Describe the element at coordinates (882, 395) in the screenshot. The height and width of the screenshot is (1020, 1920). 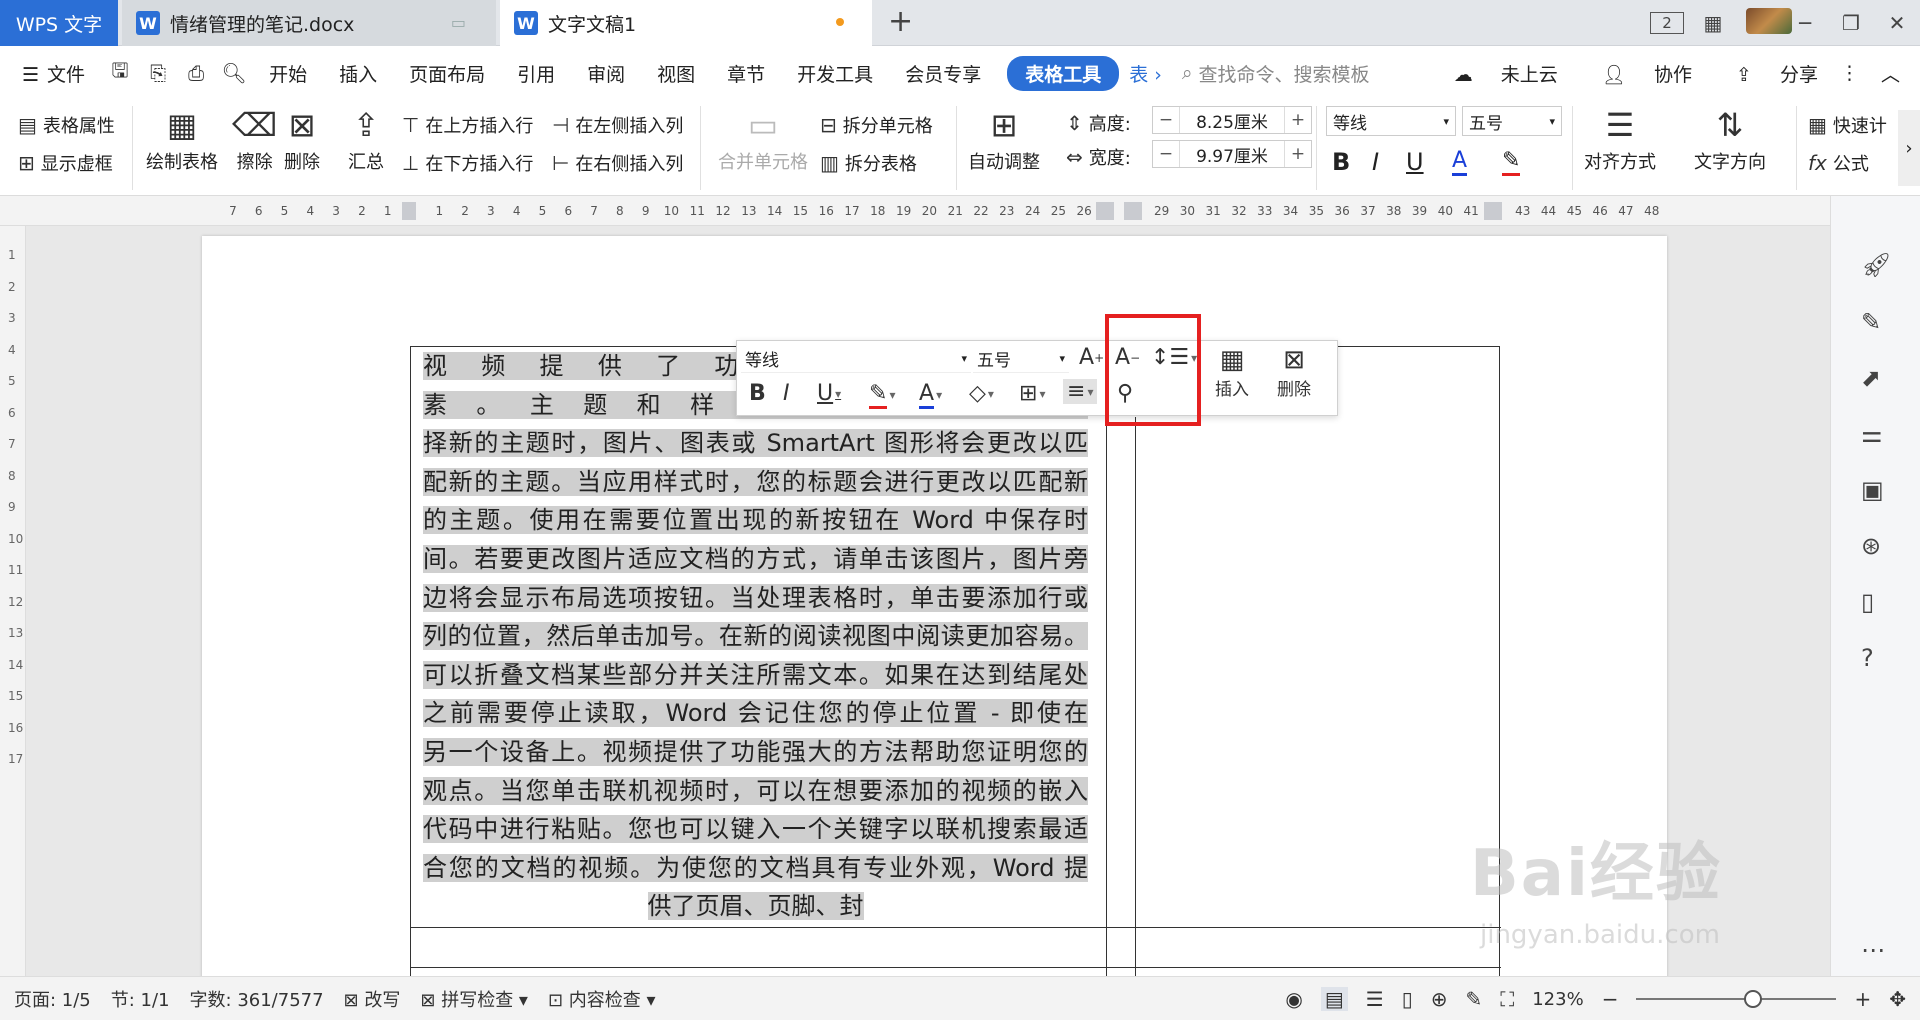
I see `mini-highlight-icon: ✎ ▾` at that location.